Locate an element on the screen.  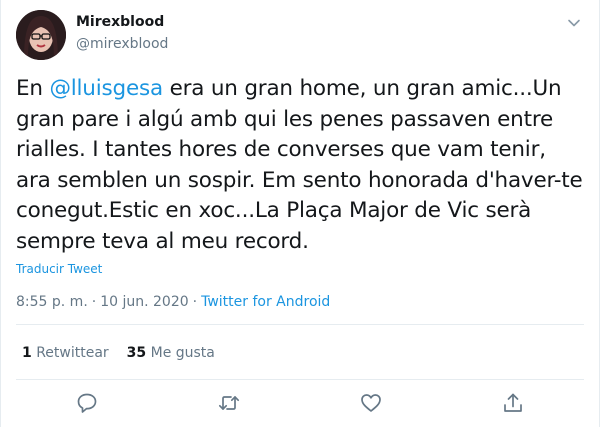
tweet-source-link: Twitter for Android is located at coordinates (265, 302).